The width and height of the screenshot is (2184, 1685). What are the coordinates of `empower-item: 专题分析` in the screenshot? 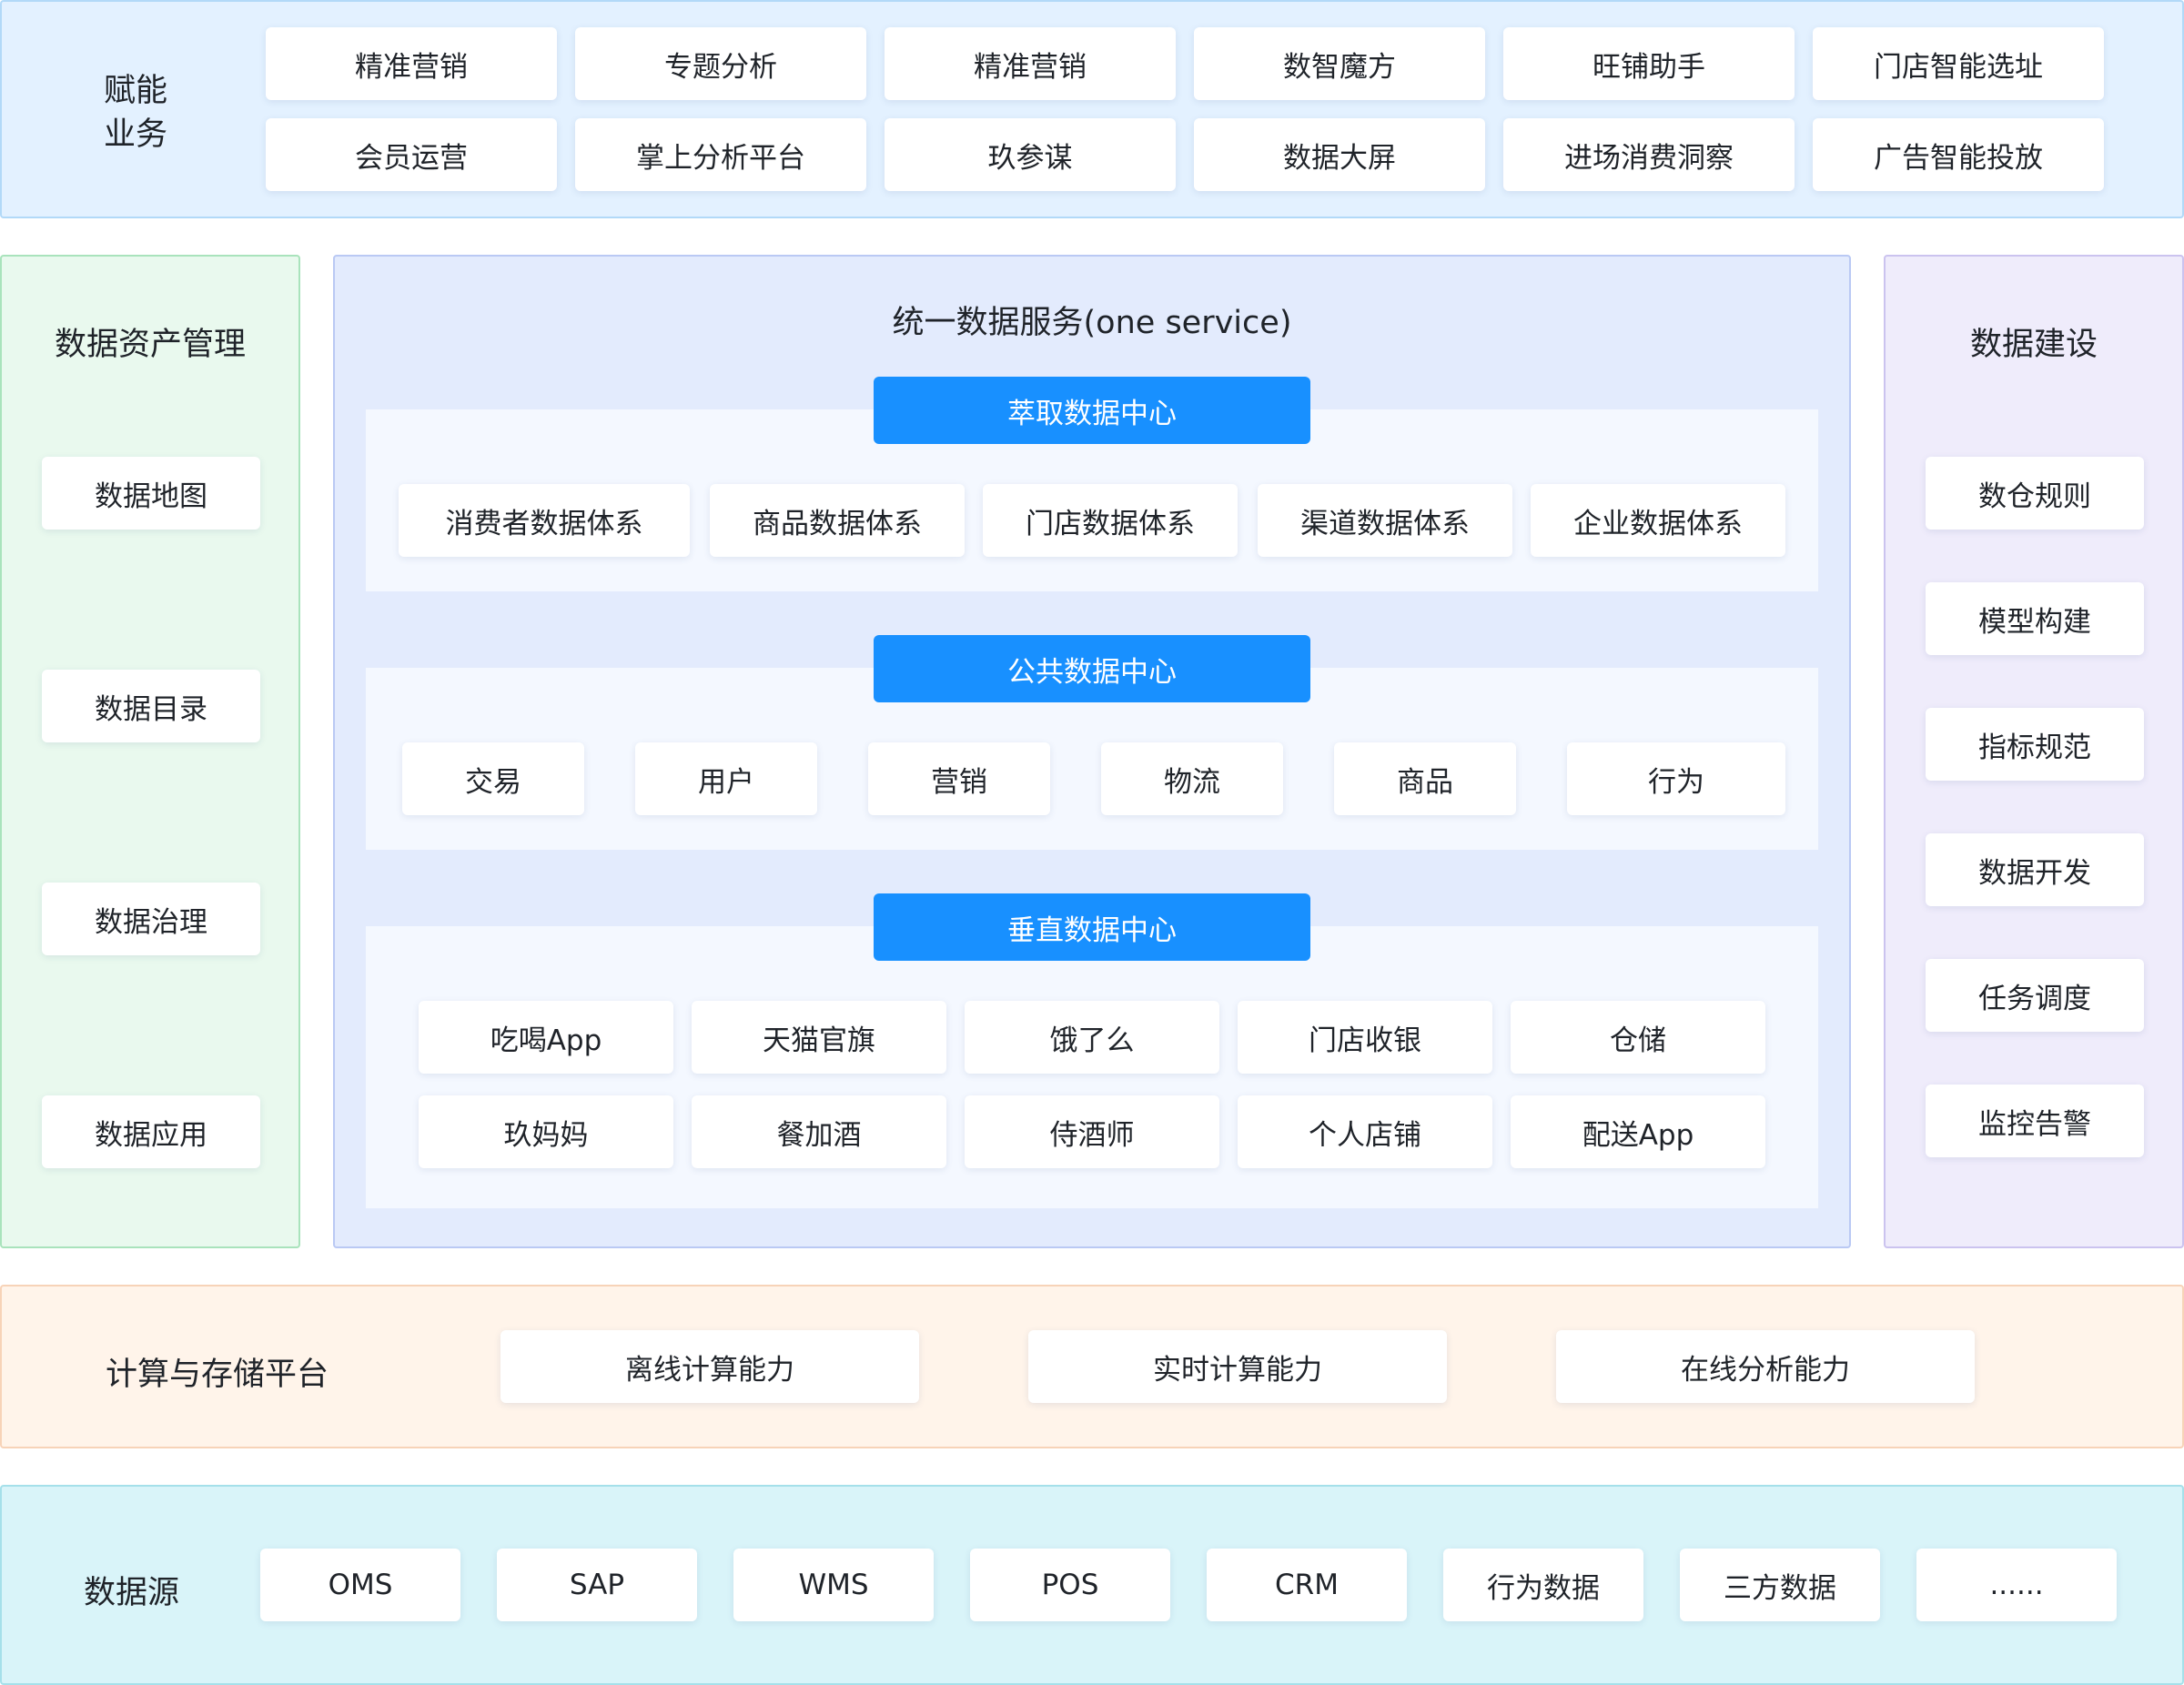 It's located at (721, 63).